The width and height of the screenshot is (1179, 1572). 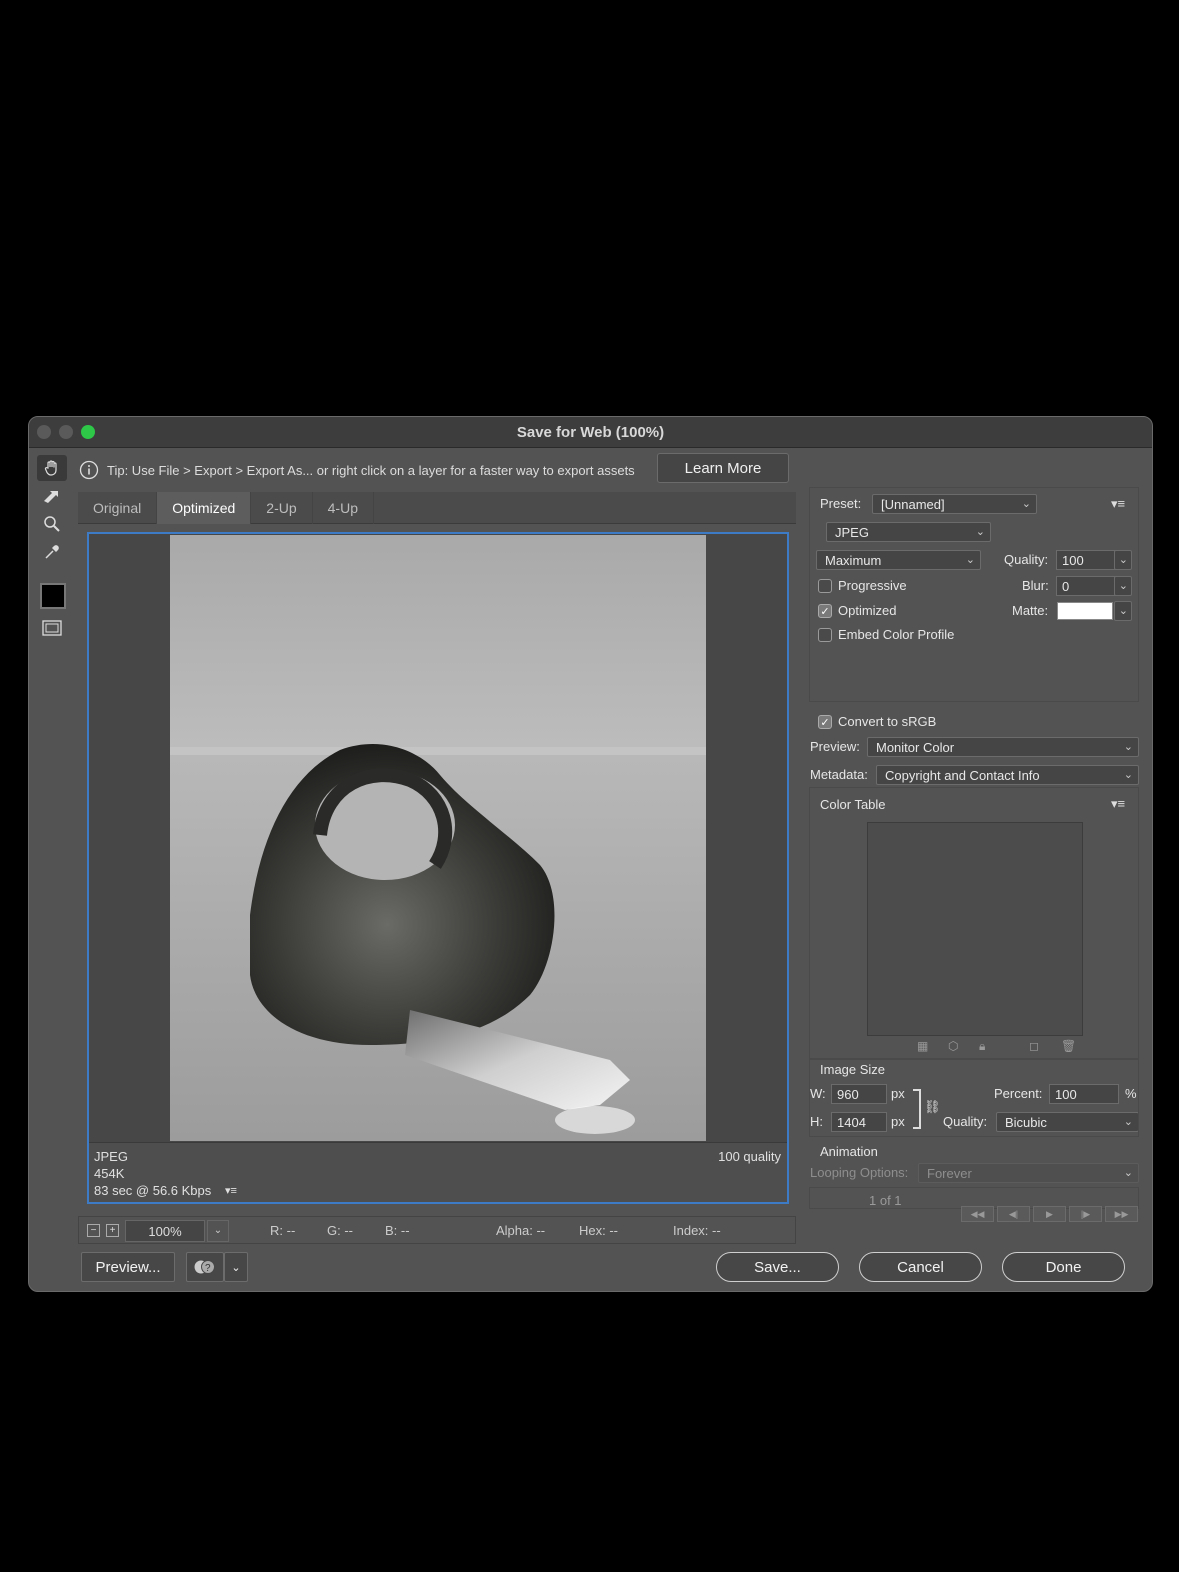 I want to click on zoom-in-icon: +, so click(x=112, y=1230).